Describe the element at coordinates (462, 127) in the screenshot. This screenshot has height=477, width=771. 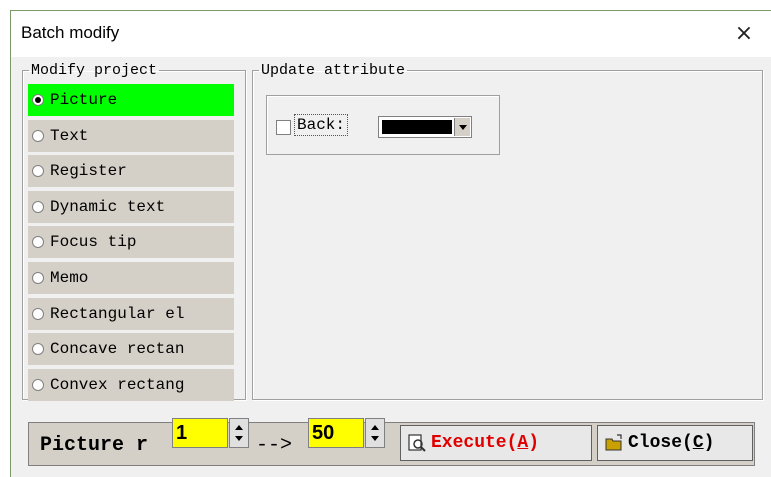
I see `dropdown-arrow-icon` at that location.